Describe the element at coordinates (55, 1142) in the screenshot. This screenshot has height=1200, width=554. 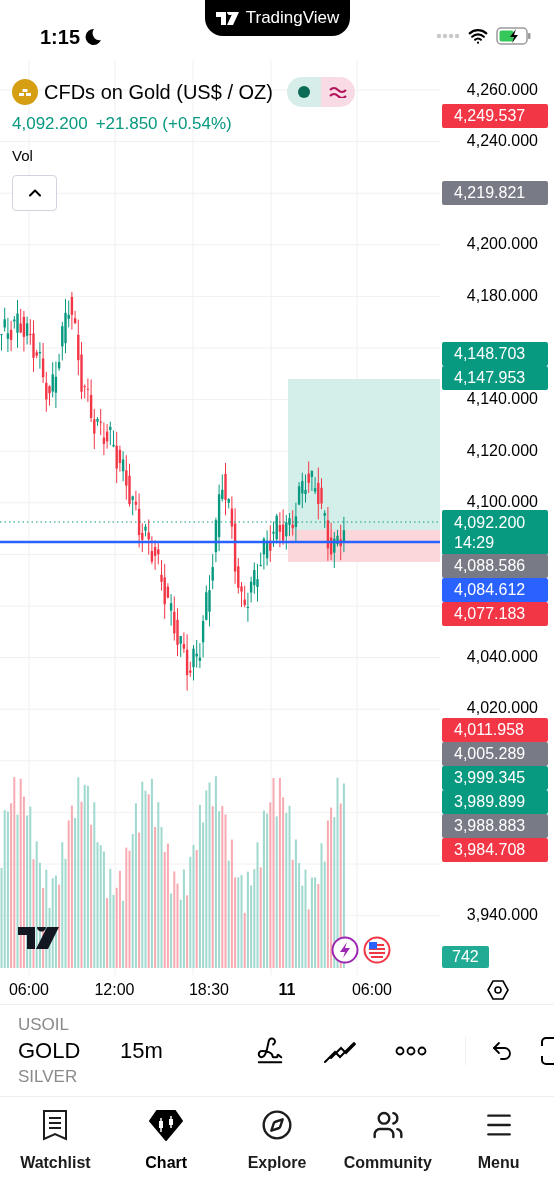
I see `nav-tab: Watchlist` at that location.